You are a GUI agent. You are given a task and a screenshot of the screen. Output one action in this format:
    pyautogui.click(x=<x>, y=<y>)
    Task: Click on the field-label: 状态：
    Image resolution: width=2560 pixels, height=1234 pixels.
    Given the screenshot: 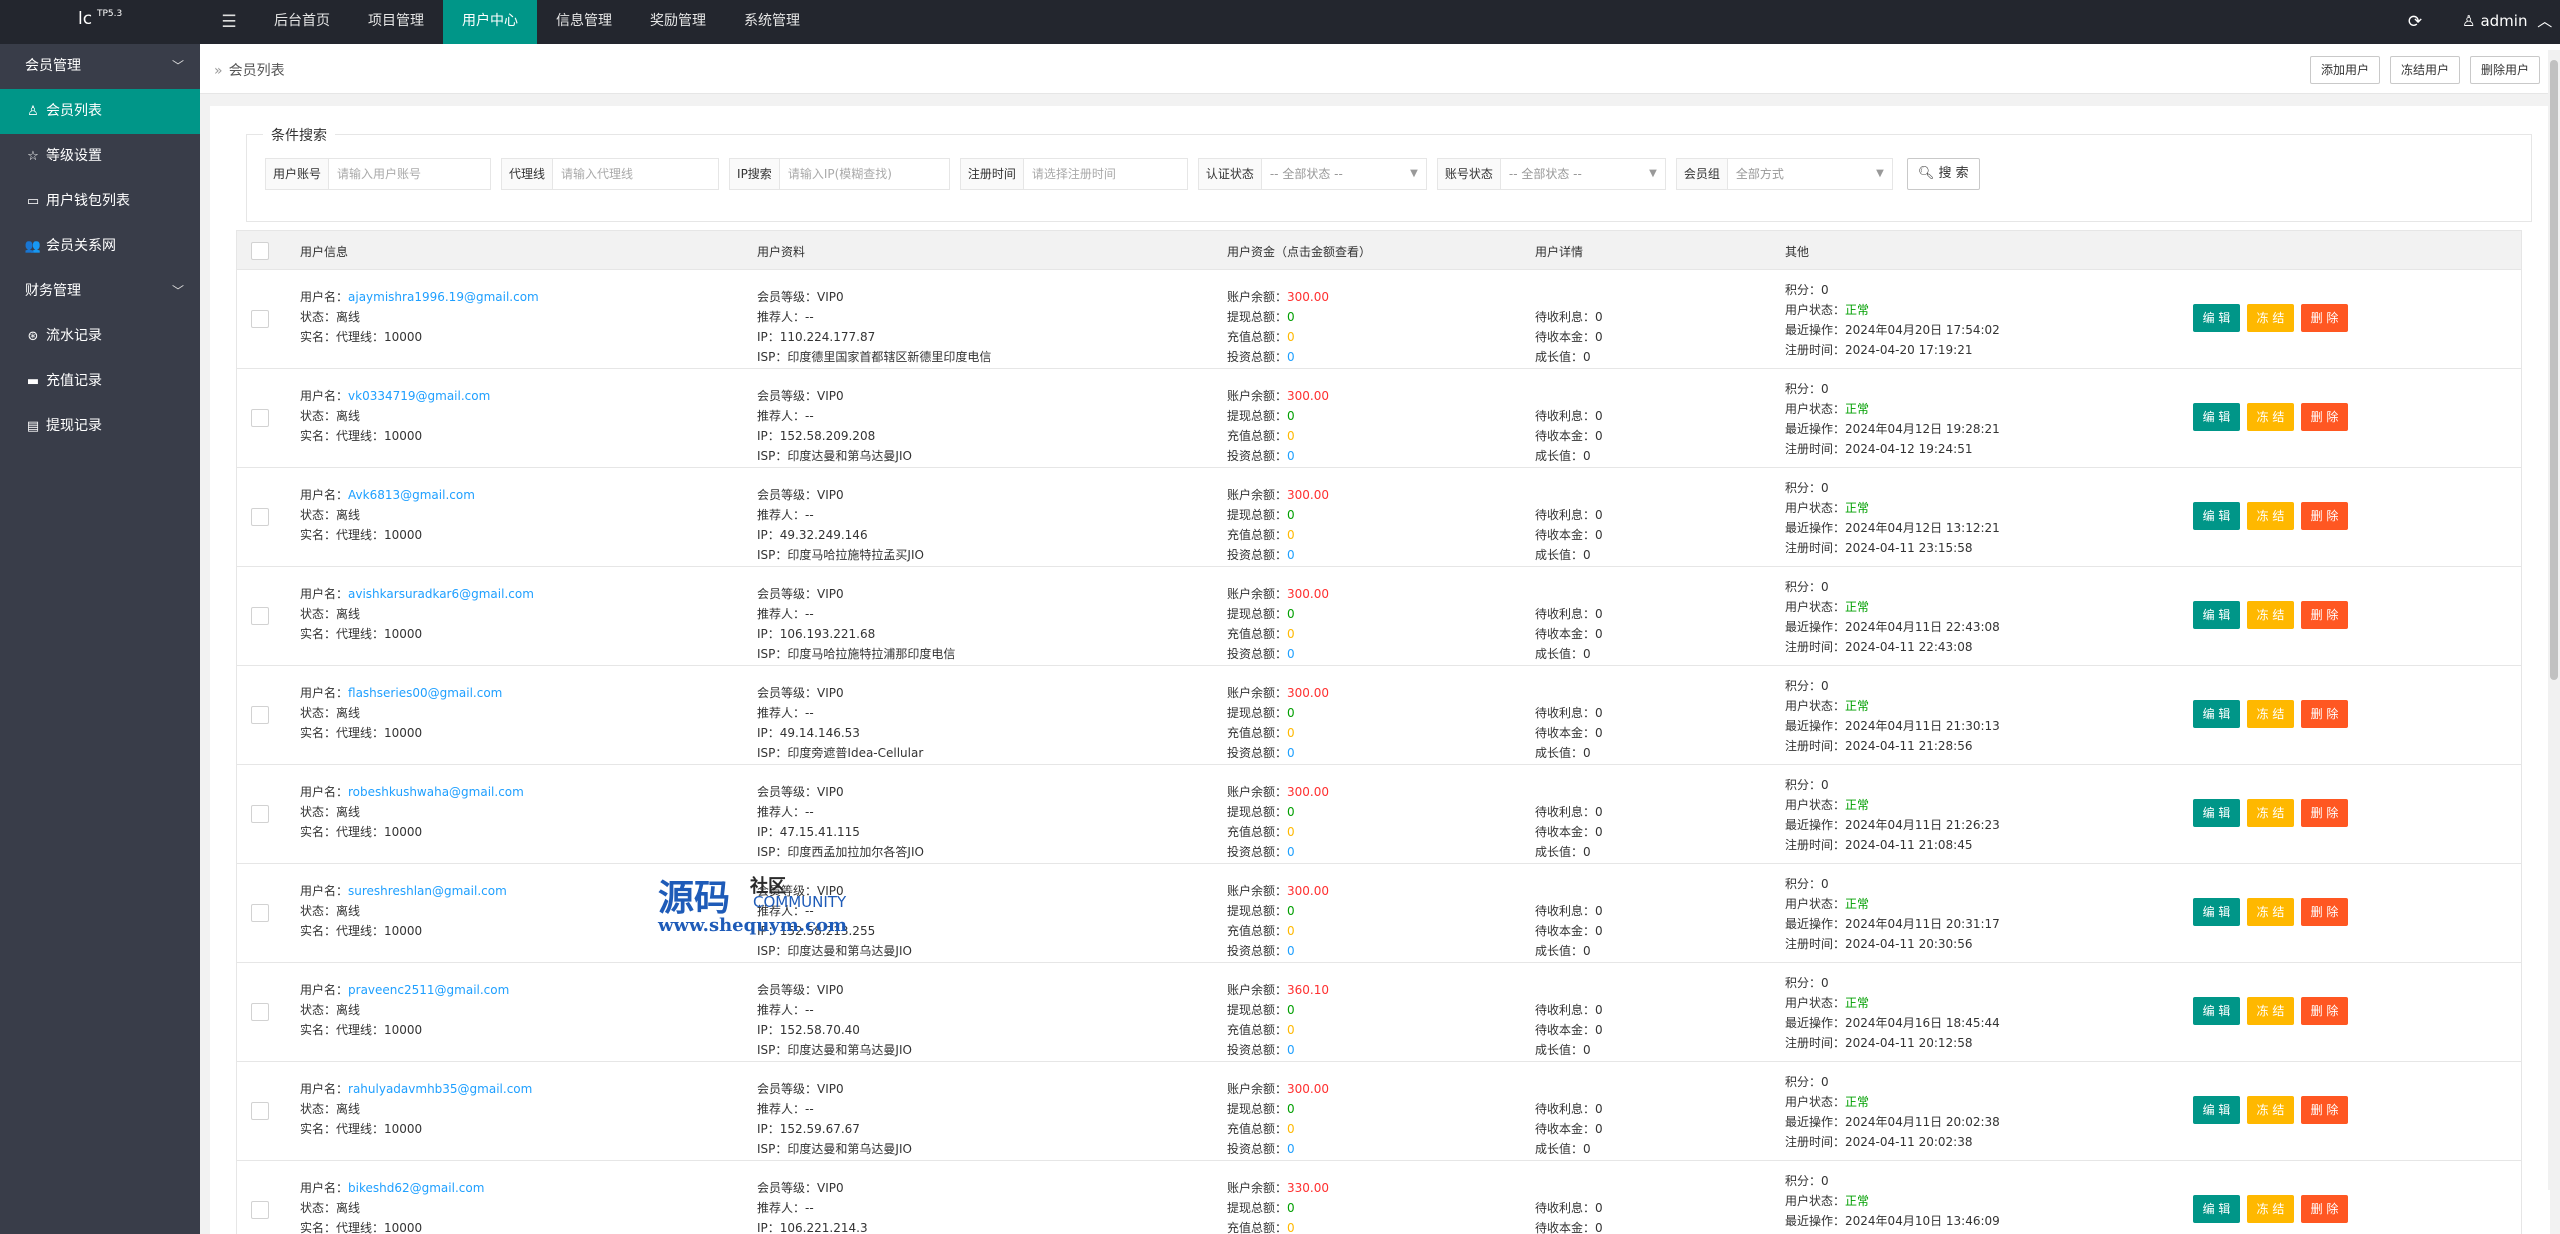 What is the action you would take?
    pyautogui.click(x=318, y=1109)
    